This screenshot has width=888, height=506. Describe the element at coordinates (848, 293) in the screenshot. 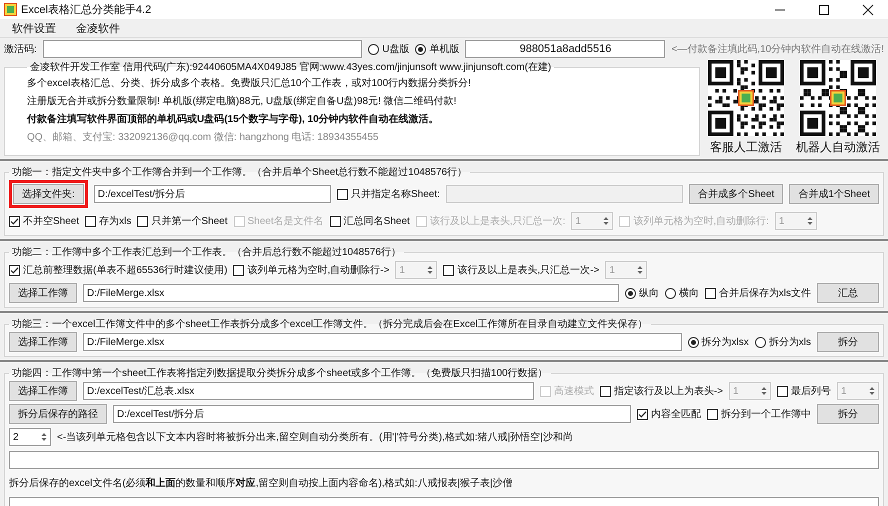

I see `action-button: 汇总` at that location.